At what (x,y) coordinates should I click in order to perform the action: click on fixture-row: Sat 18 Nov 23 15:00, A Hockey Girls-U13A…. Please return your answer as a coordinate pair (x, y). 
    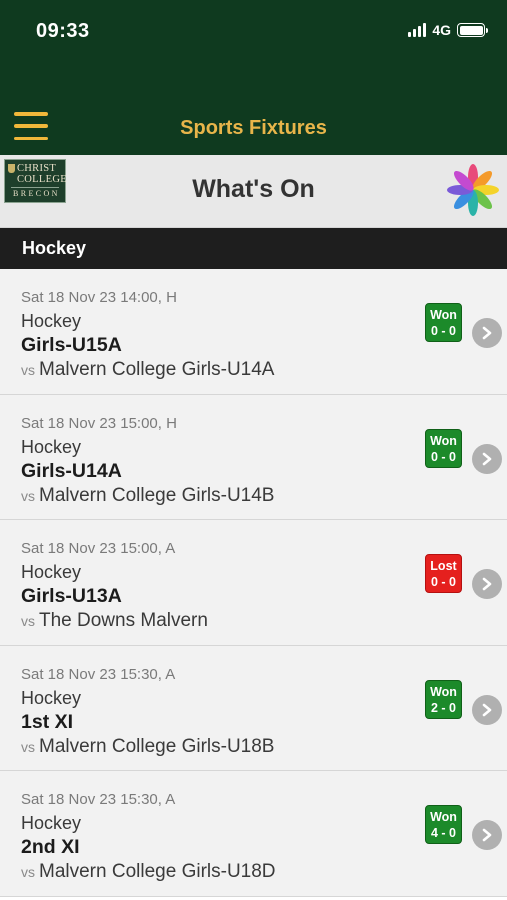
    Looking at the image, I should click on (253, 583).